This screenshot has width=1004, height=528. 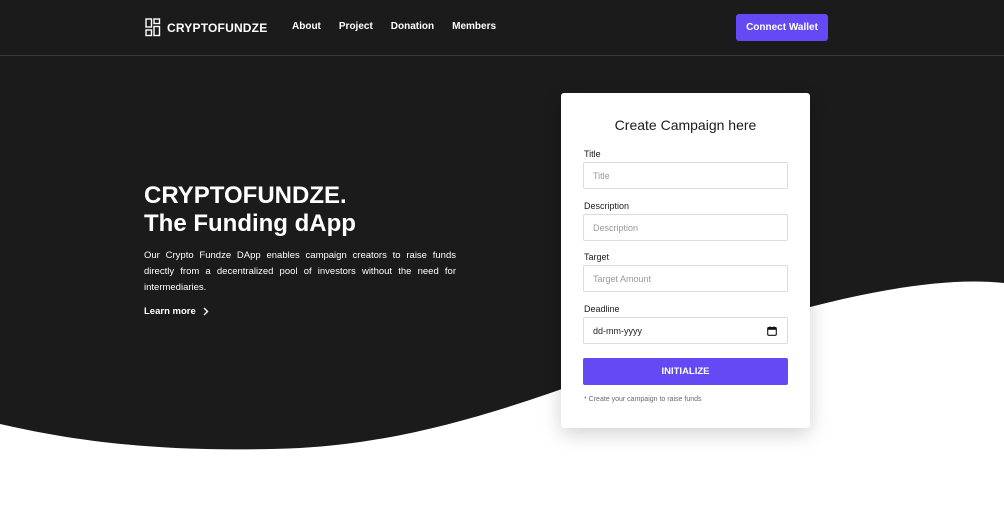 What do you see at coordinates (607, 206) in the screenshot?
I see `description-label: Description` at bounding box center [607, 206].